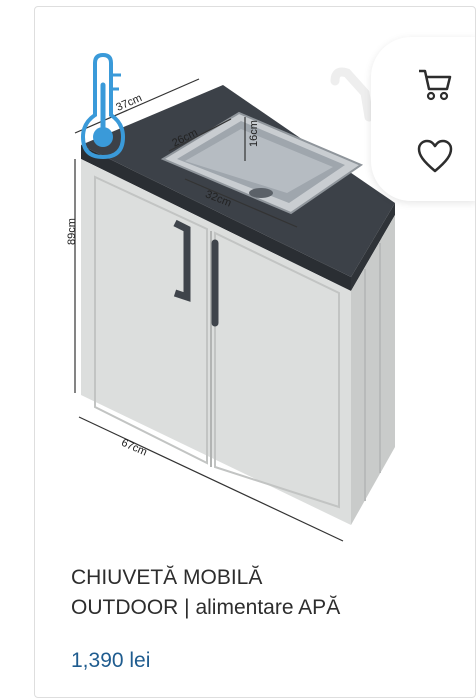  What do you see at coordinates (72, 231) in the screenshot?
I see `height-label: 89cm` at bounding box center [72, 231].